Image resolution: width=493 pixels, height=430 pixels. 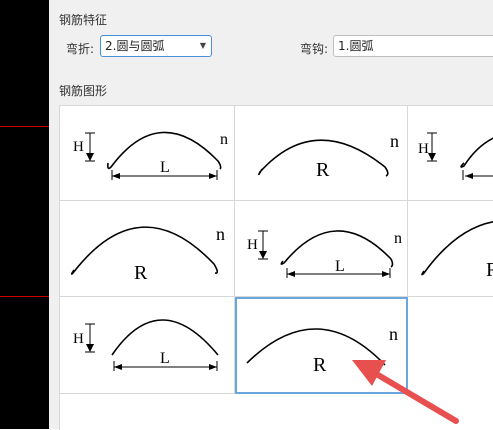 What do you see at coordinates (450, 345) in the screenshot?
I see `shape-option-empty` at bounding box center [450, 345].